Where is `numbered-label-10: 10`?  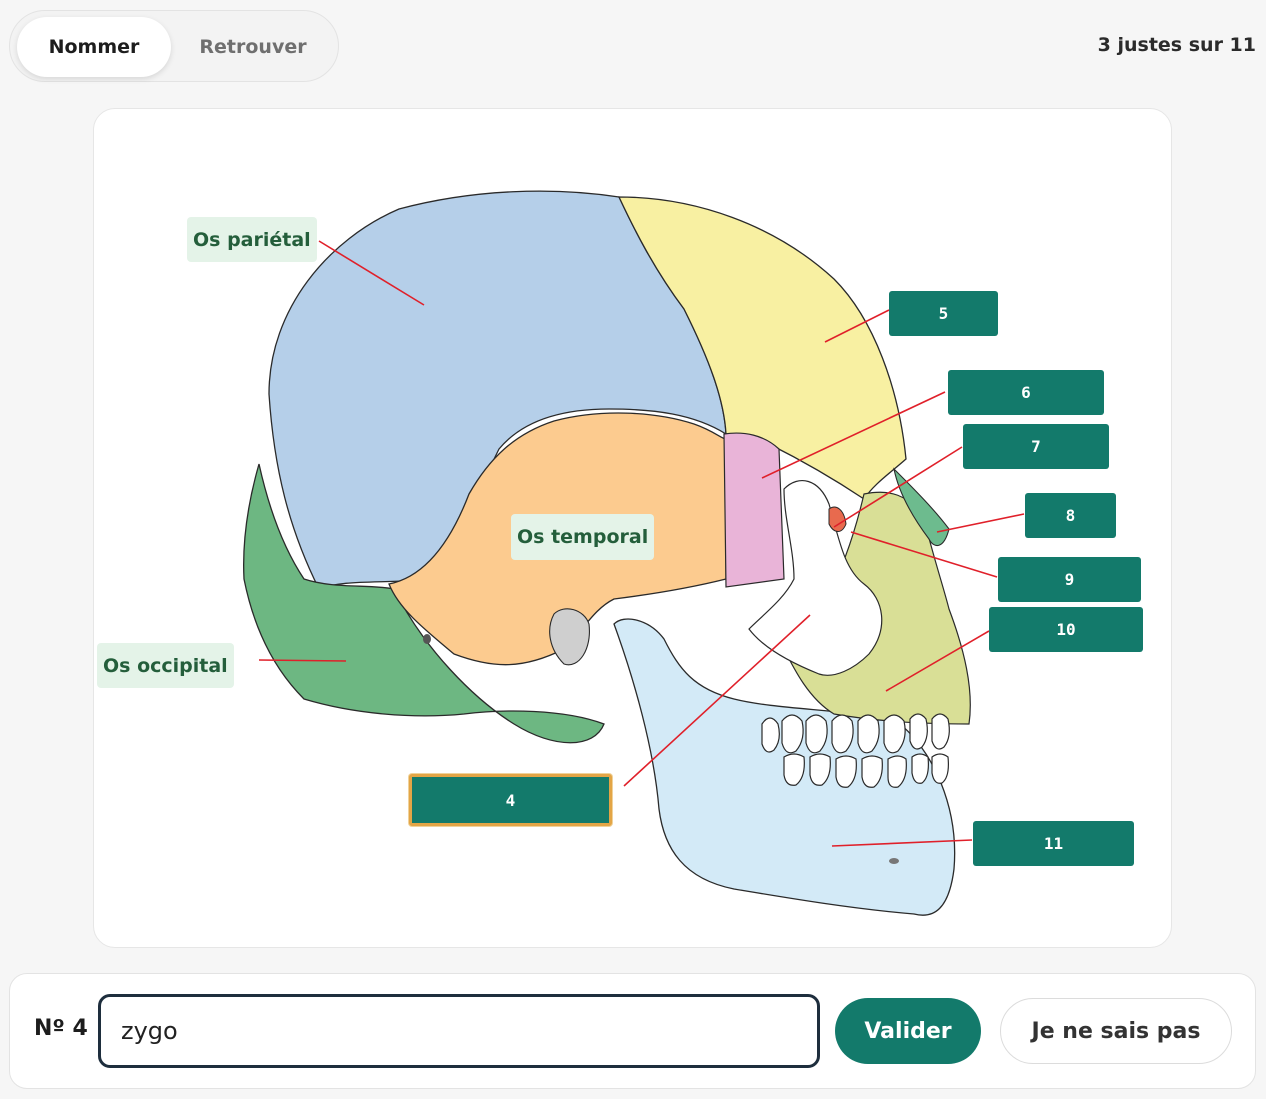 numbered-label-10: 10 is located at coordinates (1066, 629).